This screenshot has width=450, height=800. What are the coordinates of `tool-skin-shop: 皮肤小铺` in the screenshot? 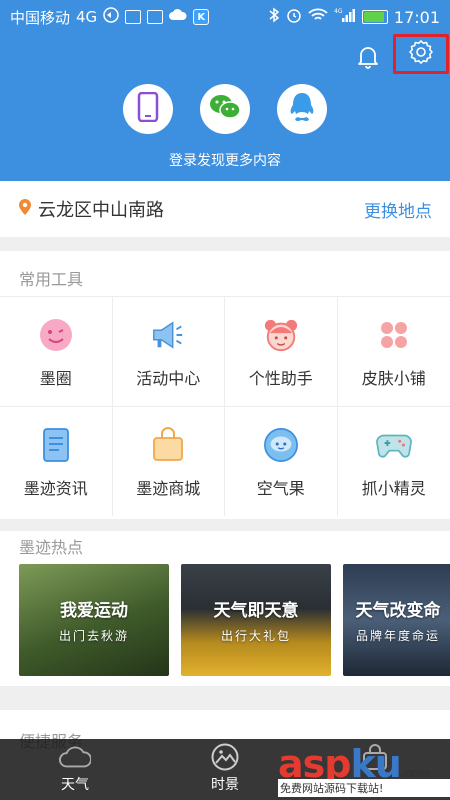 It's located at (393, 351).